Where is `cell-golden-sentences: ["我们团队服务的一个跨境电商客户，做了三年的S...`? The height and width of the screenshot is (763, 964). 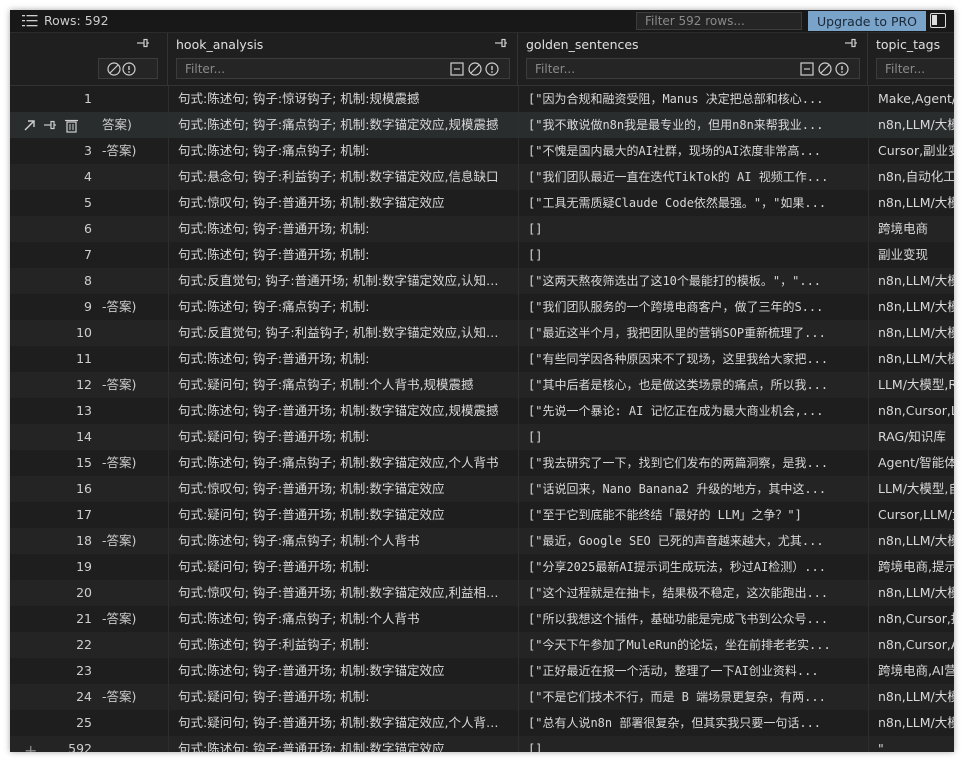 cell-golden-sentences: ["我们团队服务的一个跨境电商客户，做了三年的S... is located at coordinates (686, 307).